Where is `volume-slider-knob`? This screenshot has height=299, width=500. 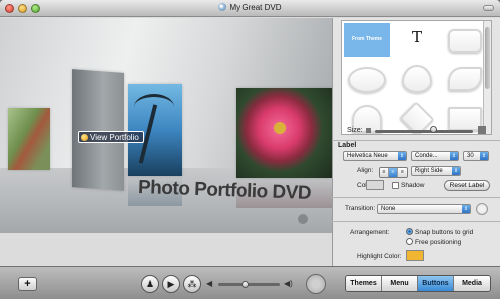 volume-slider-knob is located at coordinates (245, 284).